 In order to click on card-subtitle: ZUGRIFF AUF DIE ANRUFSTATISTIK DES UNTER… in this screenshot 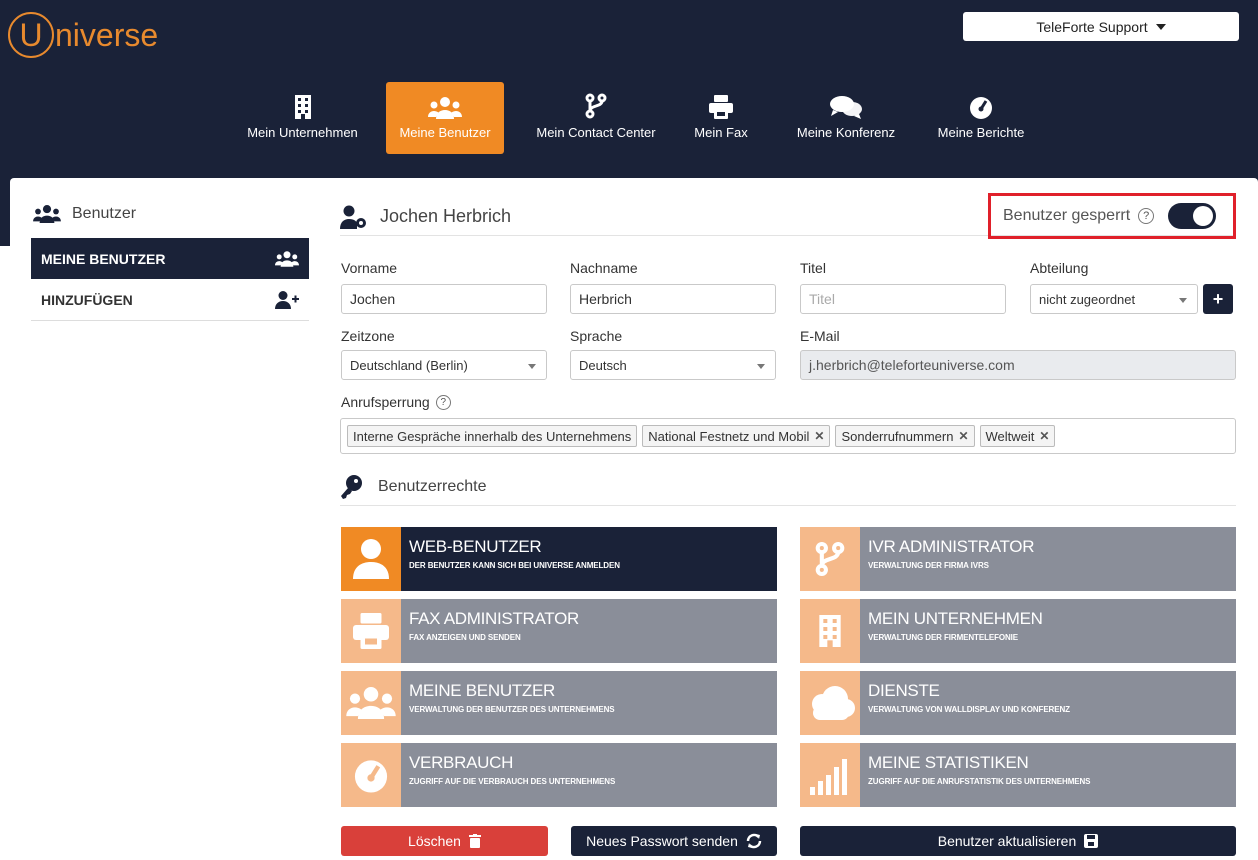, I will do `click(979, 781)`.